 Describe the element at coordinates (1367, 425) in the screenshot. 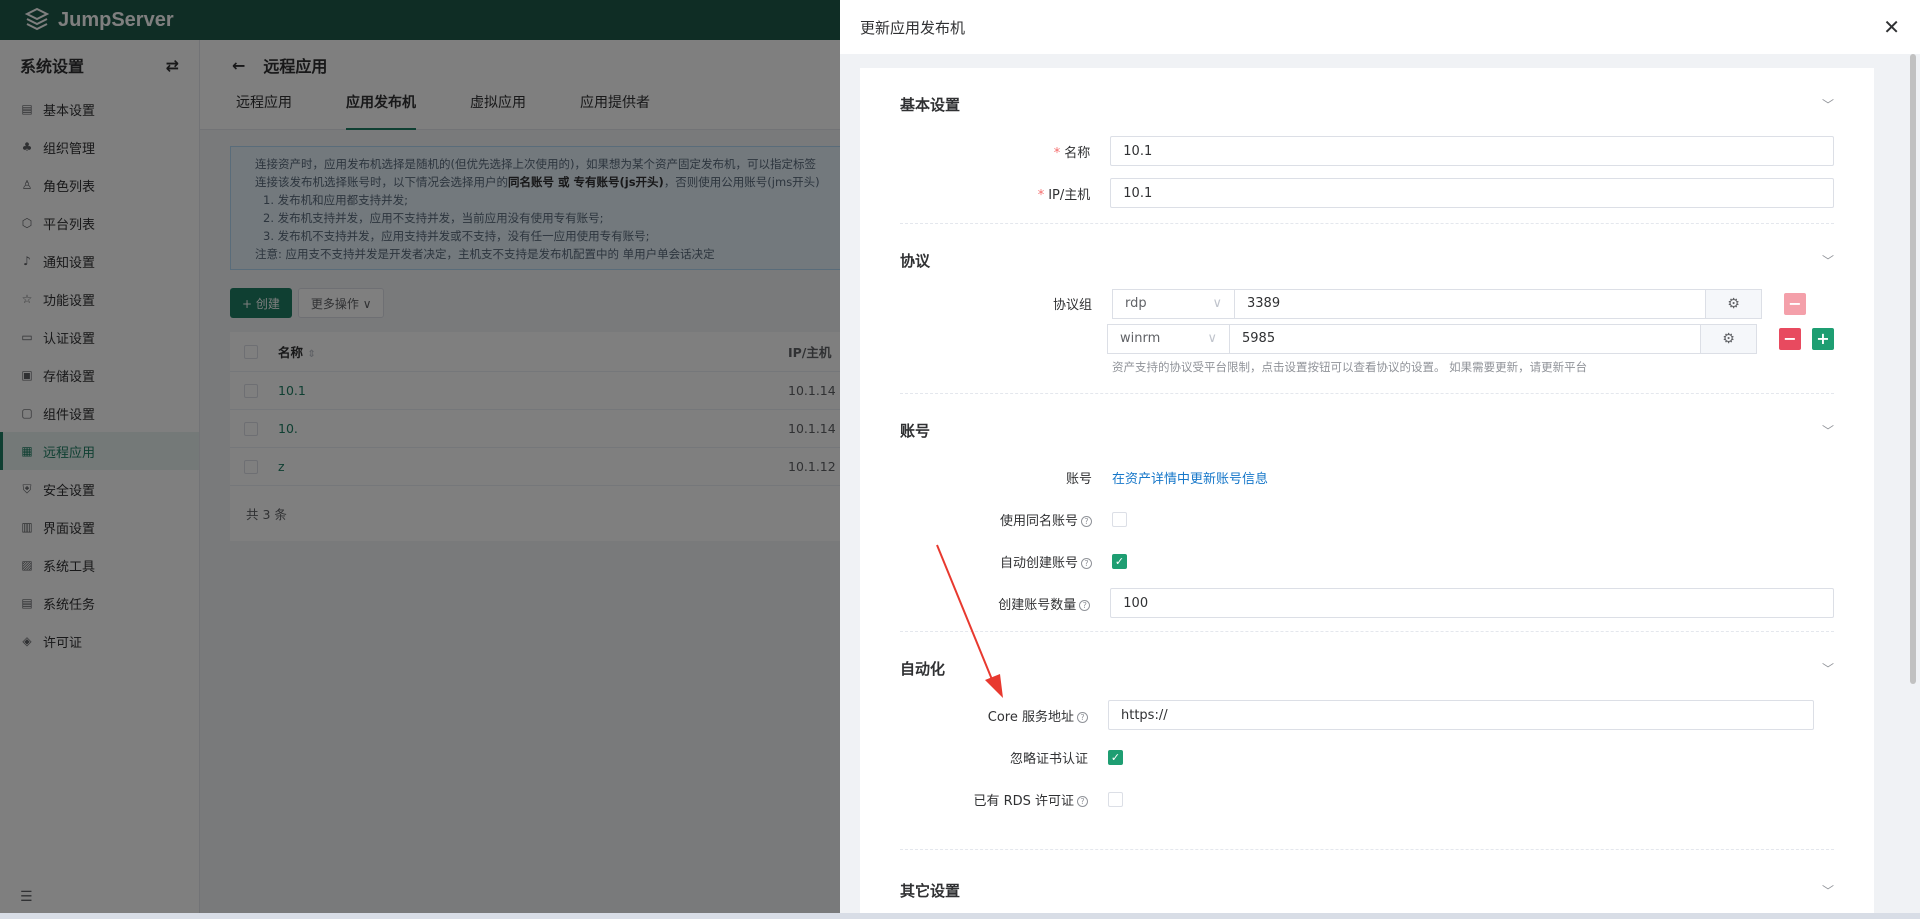

I see `section-header: 账号 ﹀` at that location.